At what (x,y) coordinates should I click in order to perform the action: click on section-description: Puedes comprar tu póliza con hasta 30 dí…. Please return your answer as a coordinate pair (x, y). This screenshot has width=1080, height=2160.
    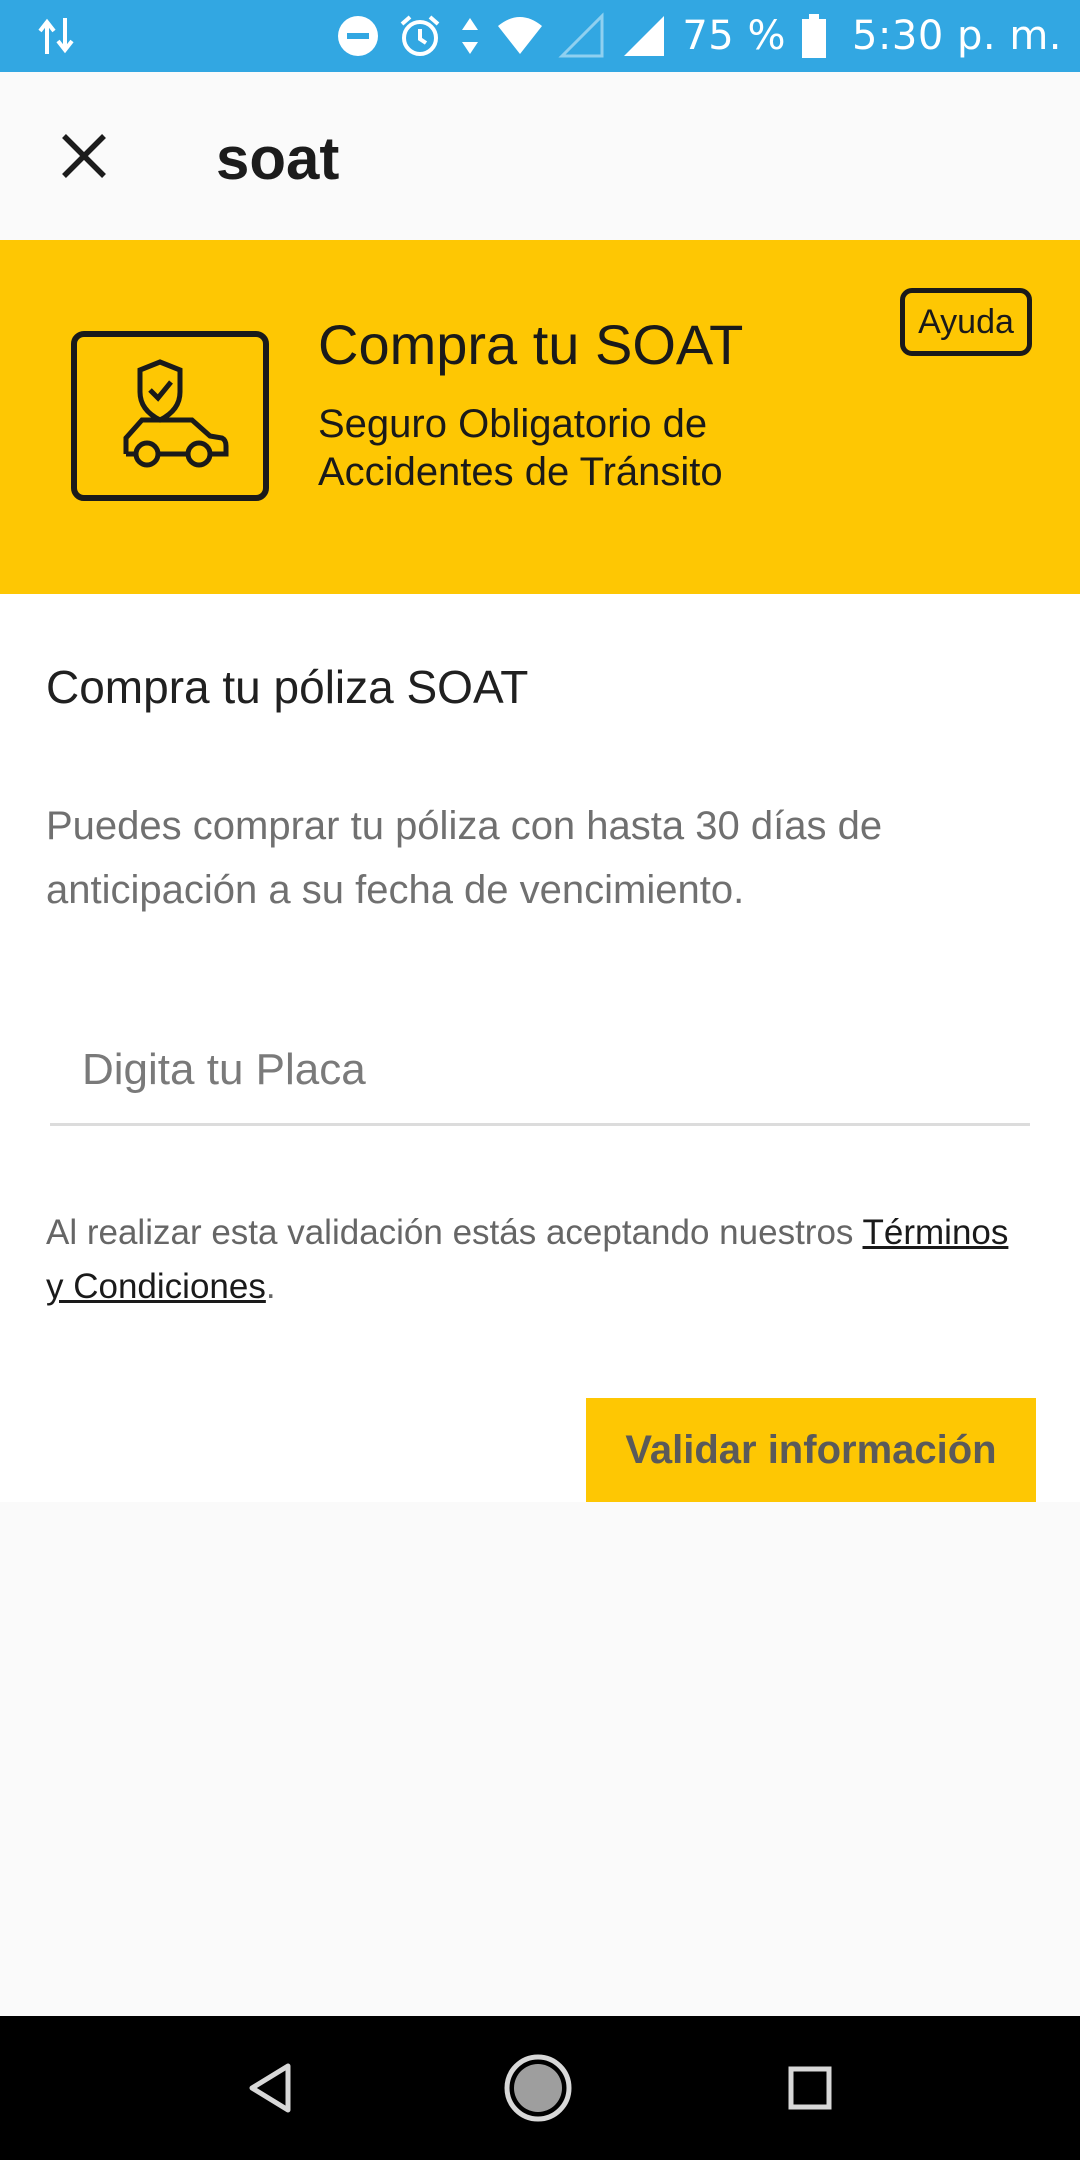
    Looking at the image, I should click on (464, 858).